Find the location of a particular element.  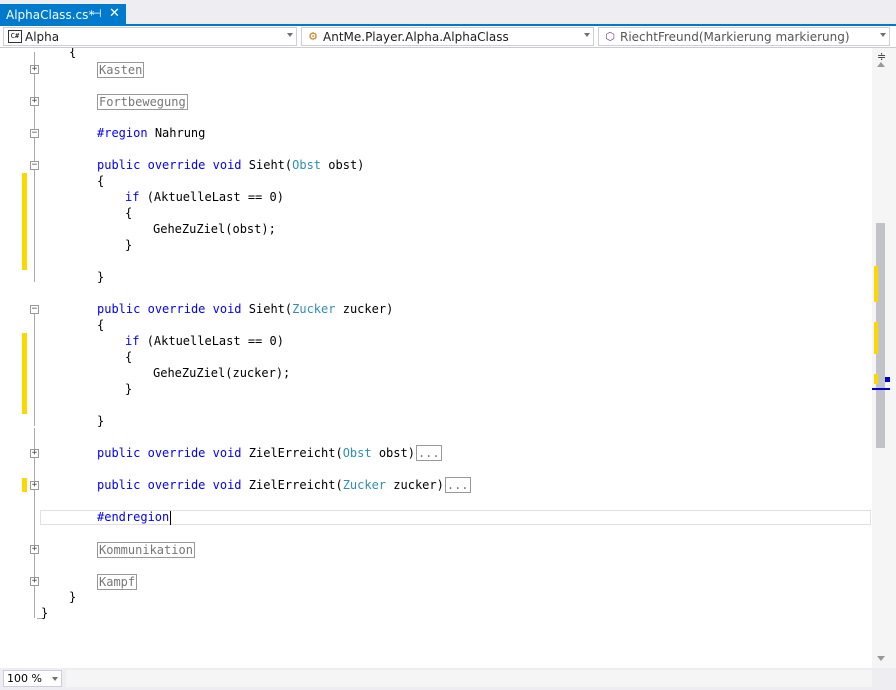

caret-position-marker is located at coordinates (887, 379).